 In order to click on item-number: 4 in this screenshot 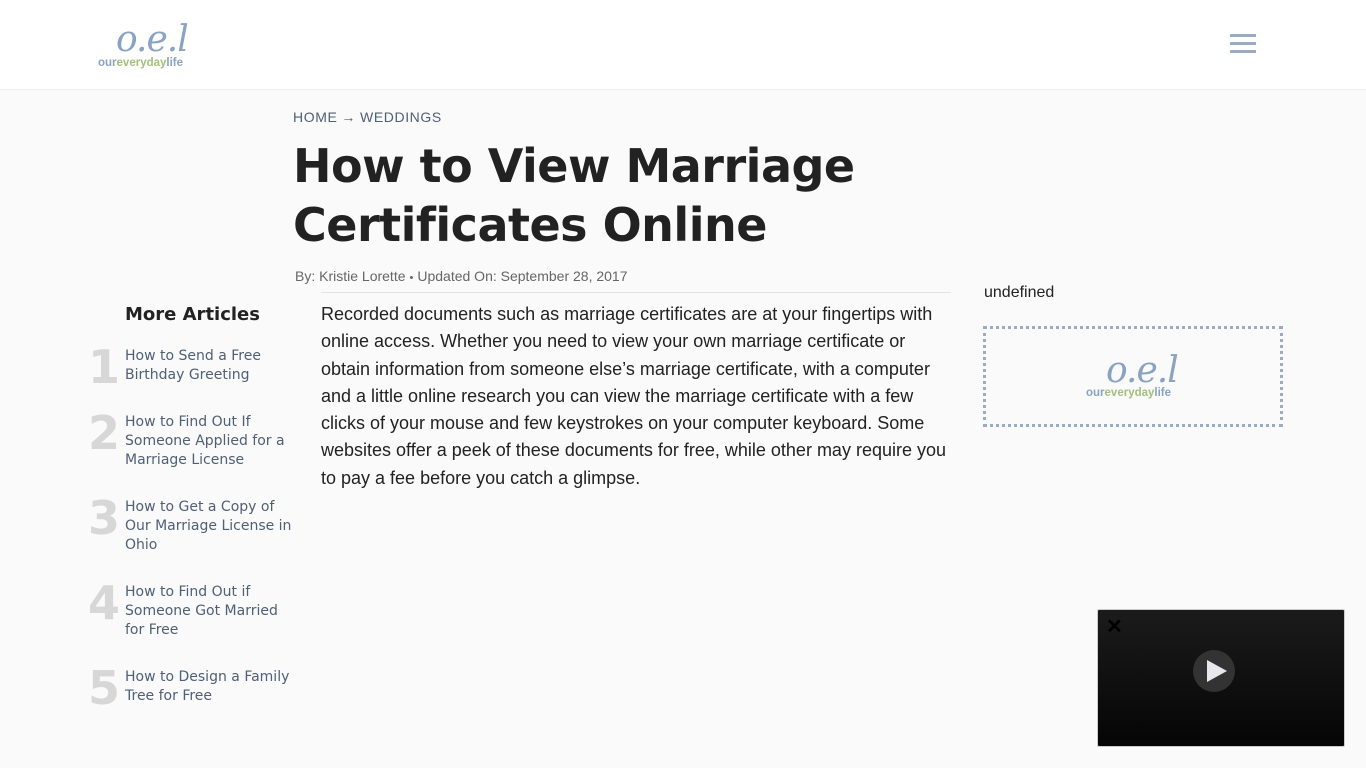, I will do `click(104, 603)`.